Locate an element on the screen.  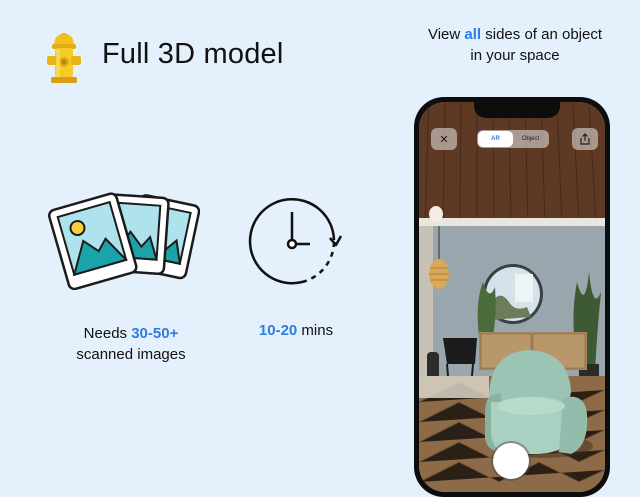
view-mode-toggle: AR Object is located at coordinates (513, 139).